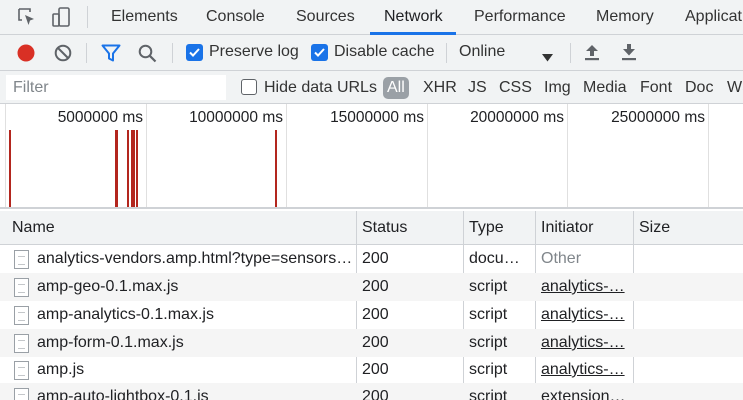  I want to click on tab-sources: Sources, so click(325, 17).